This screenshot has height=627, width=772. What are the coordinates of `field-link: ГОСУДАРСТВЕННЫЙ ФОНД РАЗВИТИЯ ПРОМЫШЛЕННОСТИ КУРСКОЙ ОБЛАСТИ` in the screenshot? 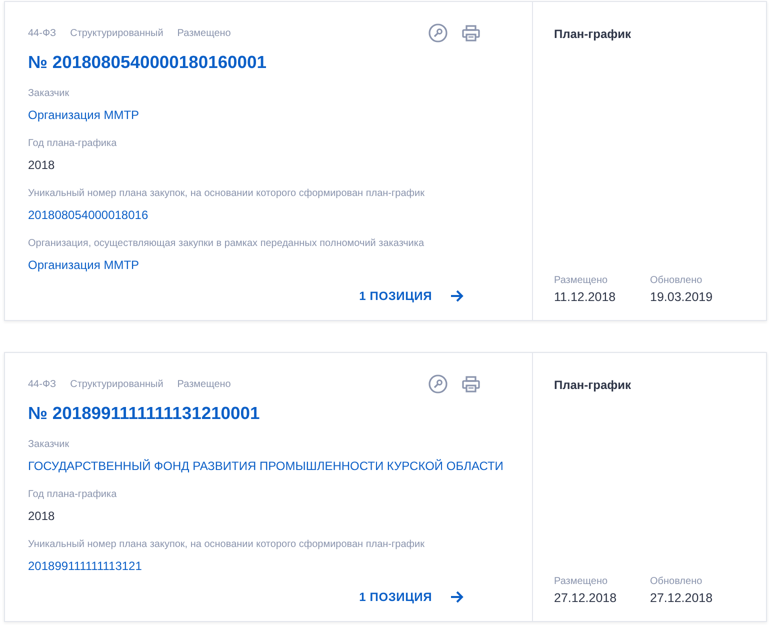 It's located at (266, 466).